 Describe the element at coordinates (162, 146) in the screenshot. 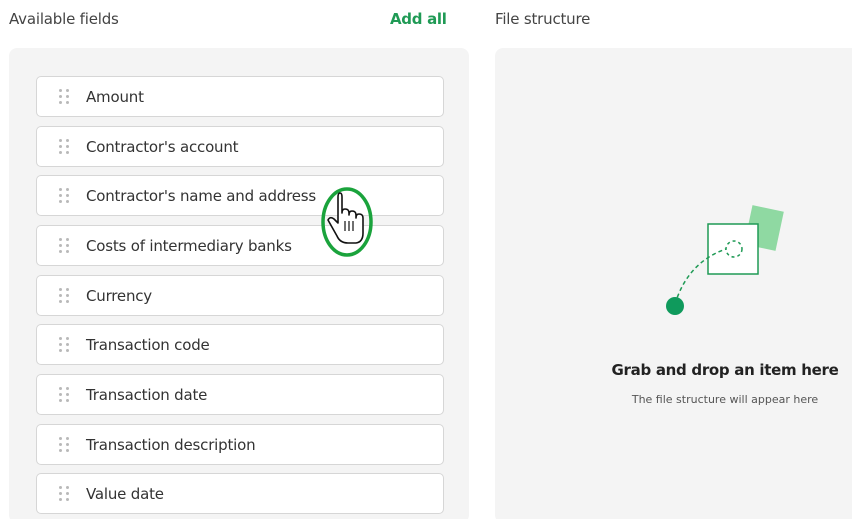

I see `field-label: Contractor's account` at that location.